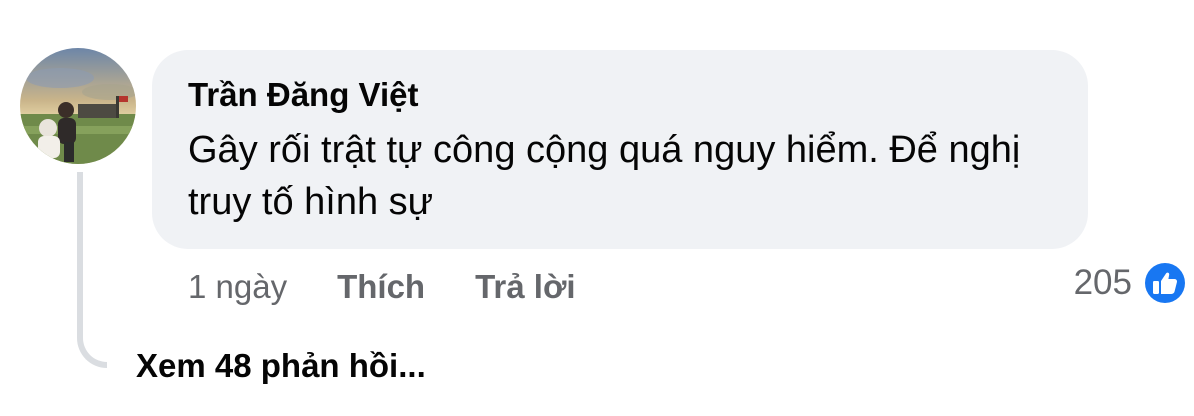 Image resolution: width=1194 pixels, height=416 pixels. What do you see at coordinates (92, 270) in the screenshot?
I see `thread-connector-line` at bounding box center [92, 270].